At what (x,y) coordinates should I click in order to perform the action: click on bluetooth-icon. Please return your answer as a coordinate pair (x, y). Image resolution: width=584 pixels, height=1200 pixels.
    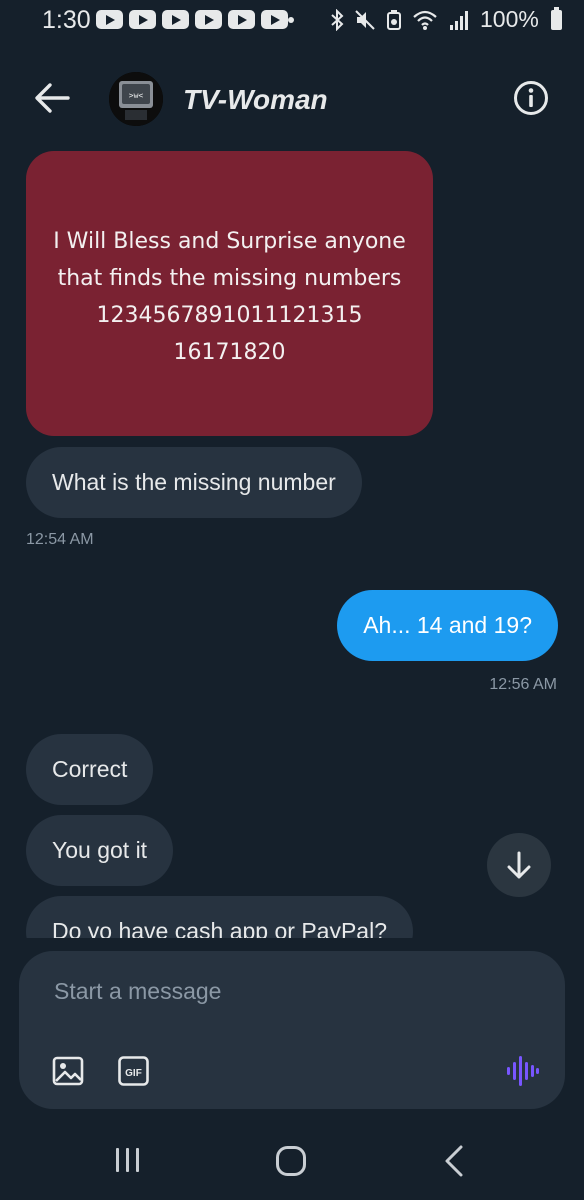
    Looking at the image, I should click on (337, 19).